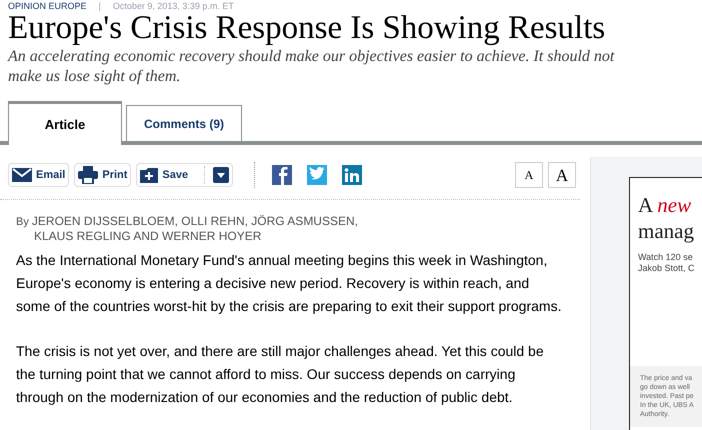 The image size is (702, 430). I want to click on save-button: Save, so click(185, 175).